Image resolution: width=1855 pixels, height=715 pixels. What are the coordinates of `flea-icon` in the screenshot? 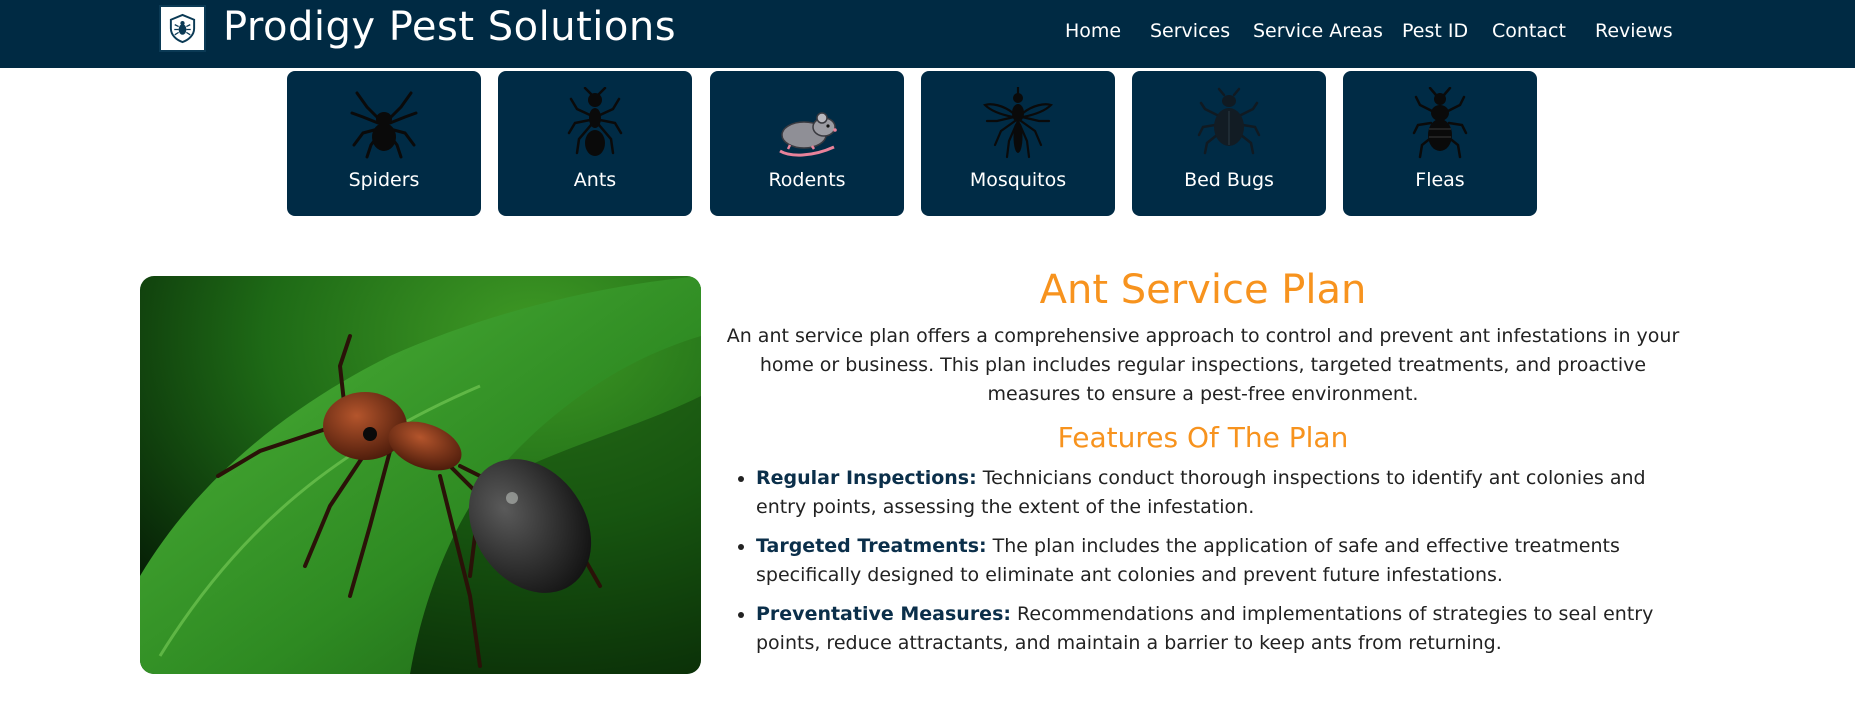 It's located at (1440, 123).